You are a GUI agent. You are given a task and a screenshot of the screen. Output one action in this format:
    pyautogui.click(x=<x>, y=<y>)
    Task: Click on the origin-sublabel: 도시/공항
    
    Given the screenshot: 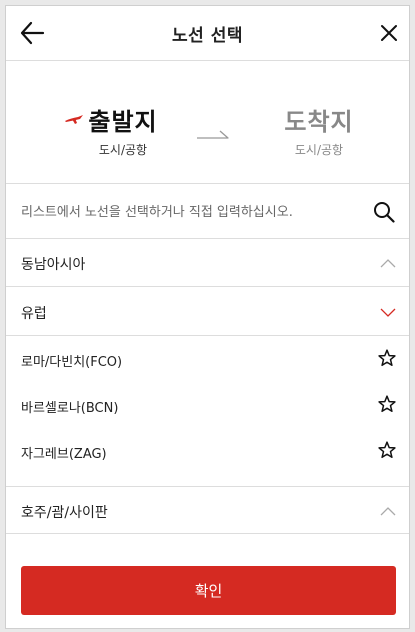 What is the action you would take?
    pyautogui.click(x=123, y=150)
    